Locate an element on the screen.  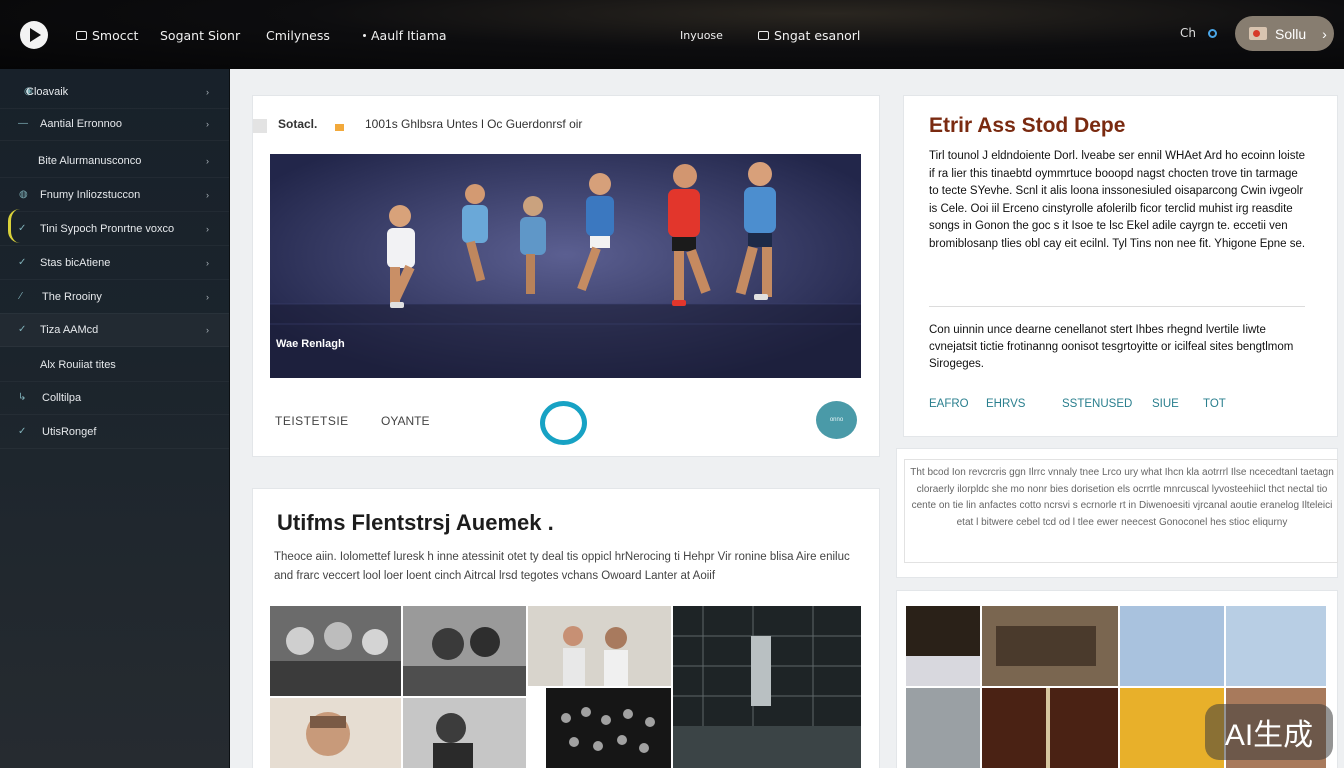
ai-generated-watermark: AI生成 is located at coordinates (1269, 732).